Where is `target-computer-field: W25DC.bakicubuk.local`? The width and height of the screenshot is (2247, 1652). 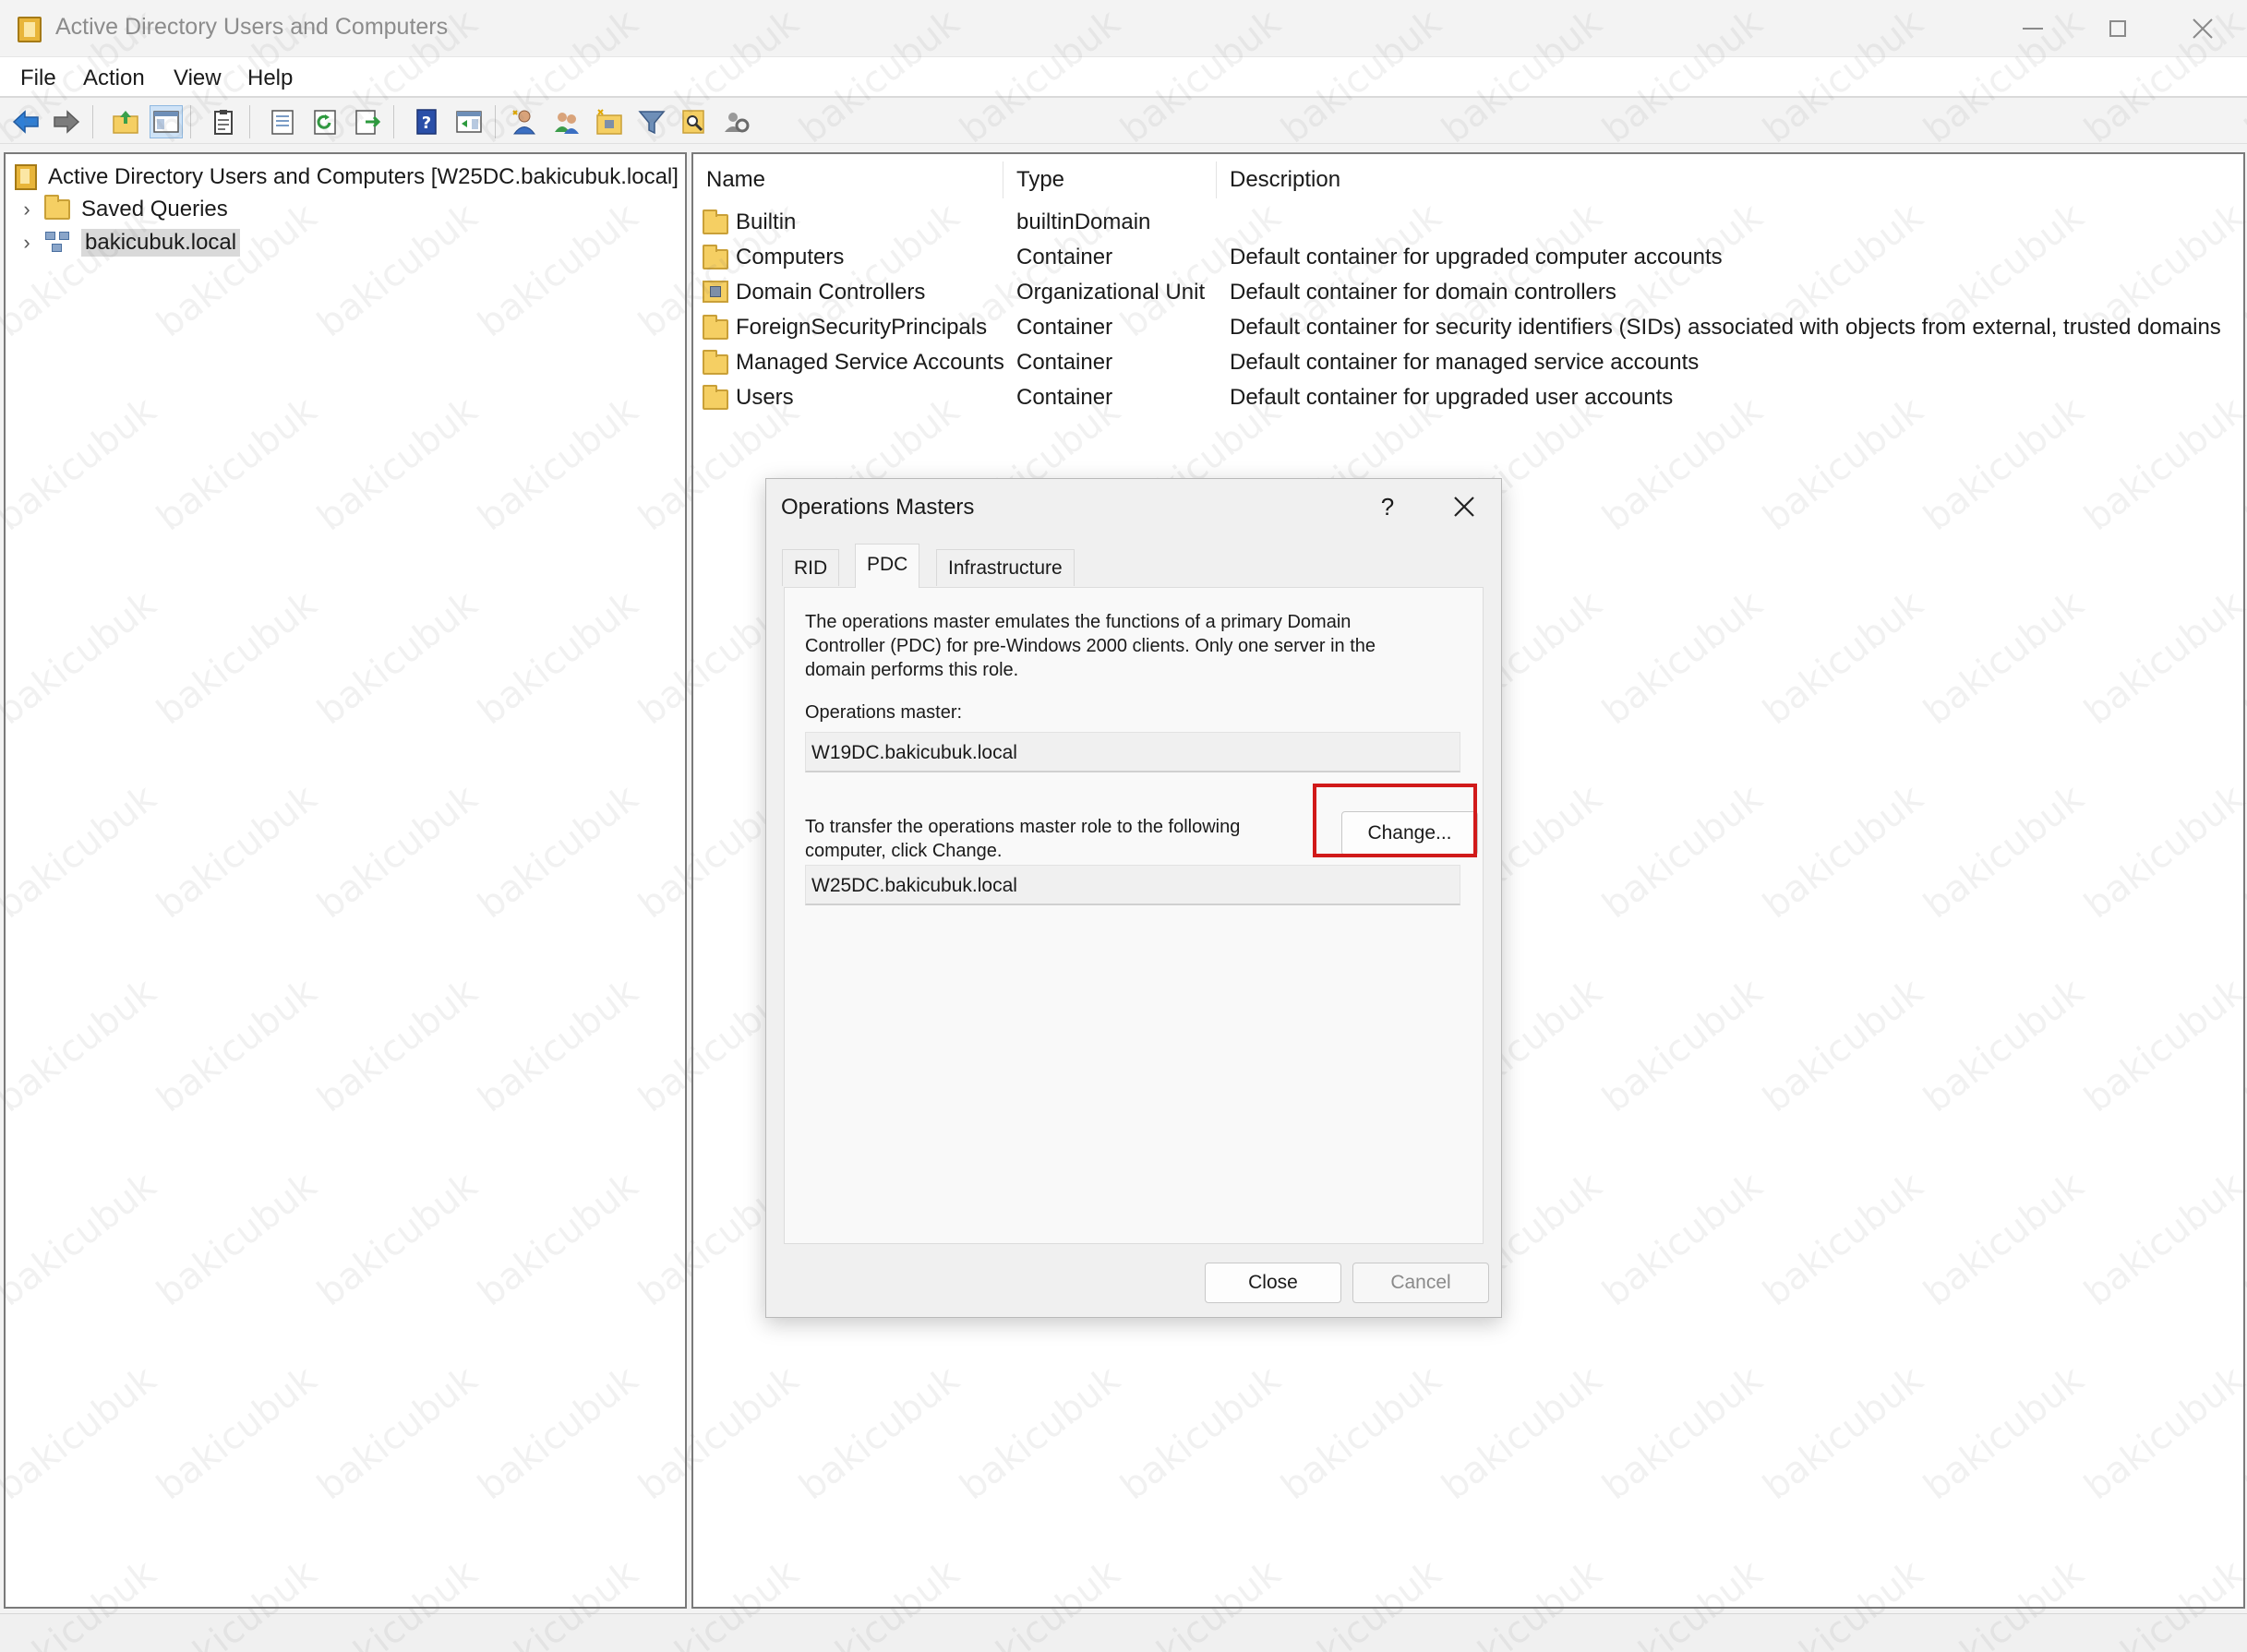 target-computer-field: W25DC.bakicubuk.local is located at coordinates (1132, 885).